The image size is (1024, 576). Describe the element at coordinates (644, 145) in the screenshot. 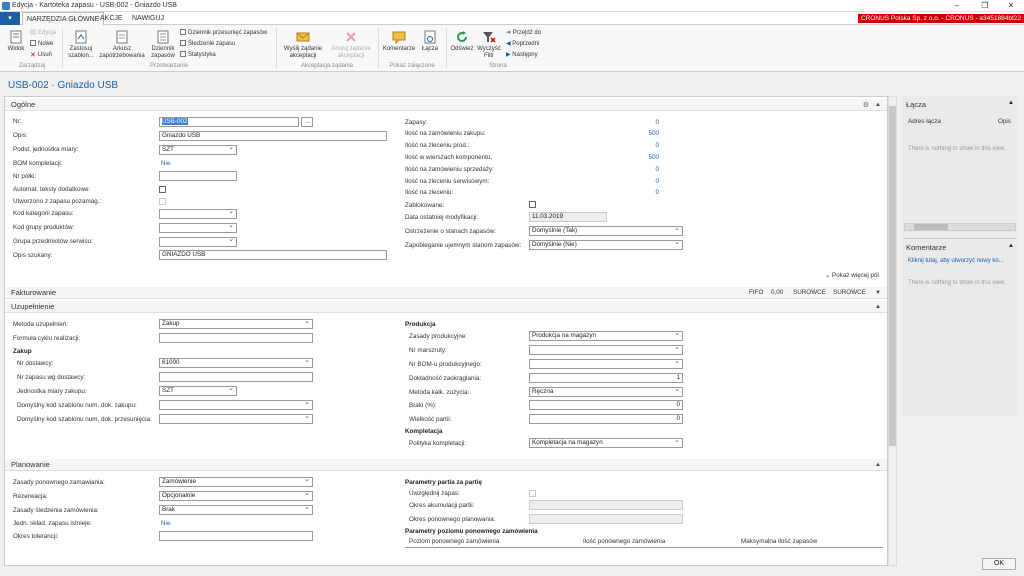

I see `zlec-prod-value: 0` at that location.